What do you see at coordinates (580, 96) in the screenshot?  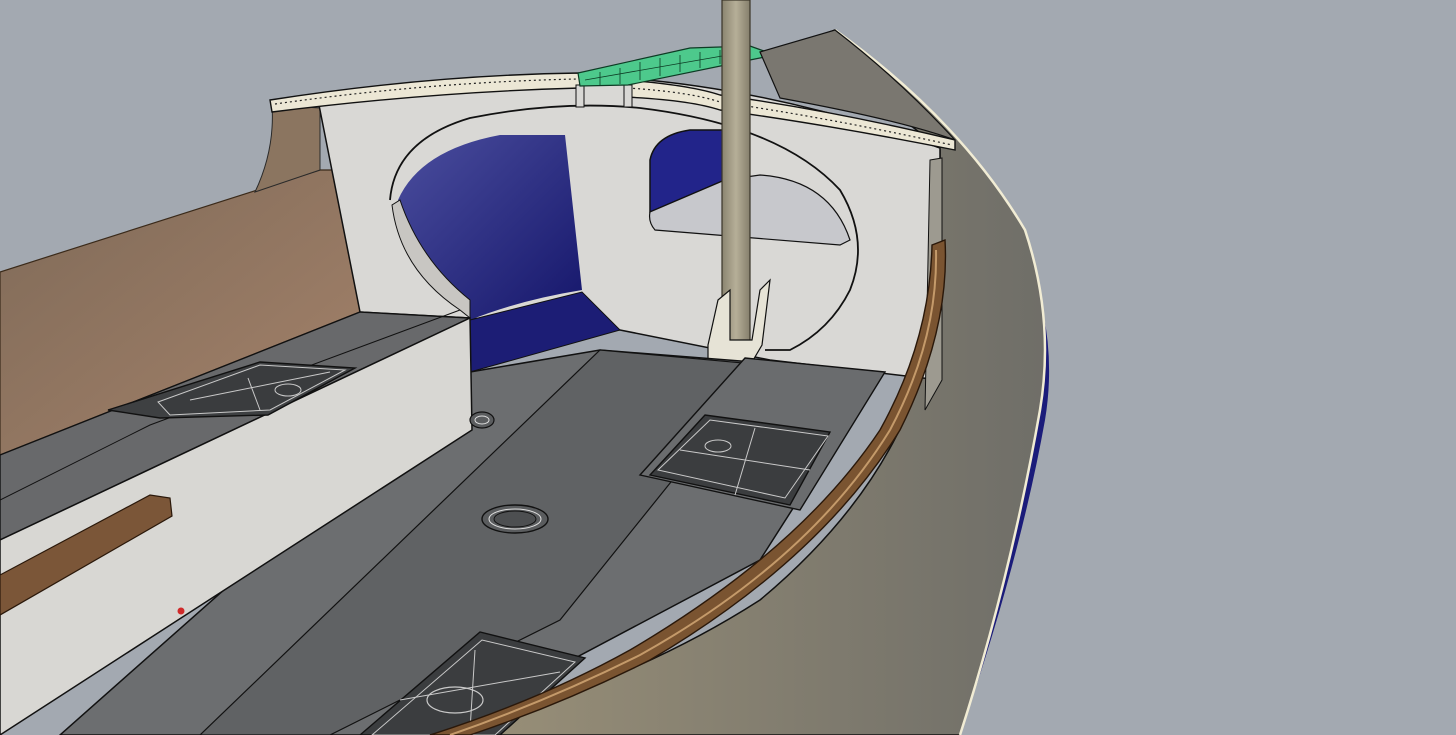 I see `deck-beam-post-left` at bounding box center [580, 96].